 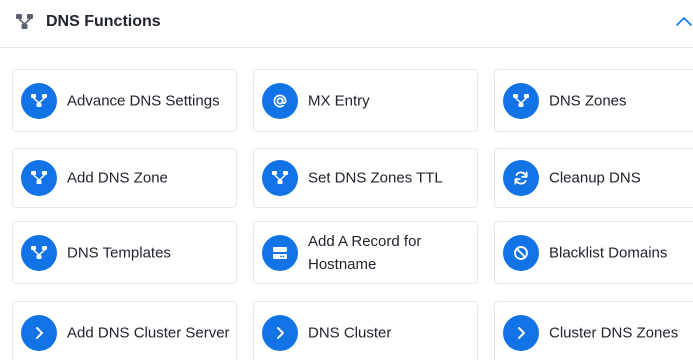 What do you see at coordinates (103, 21) in the screenshot?
I see `panel-title: DNS Functions` at bounding box center [103, 21].